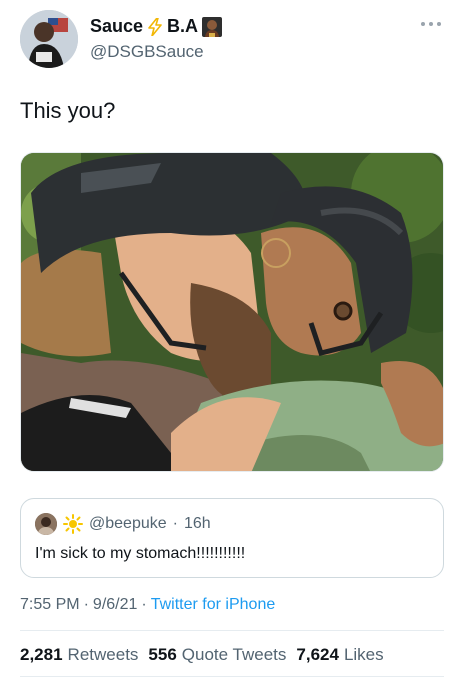  What do you see at coordinates (73, 524) in the screenshot?
I see `sun-icon` at bounding box center [73, 524].